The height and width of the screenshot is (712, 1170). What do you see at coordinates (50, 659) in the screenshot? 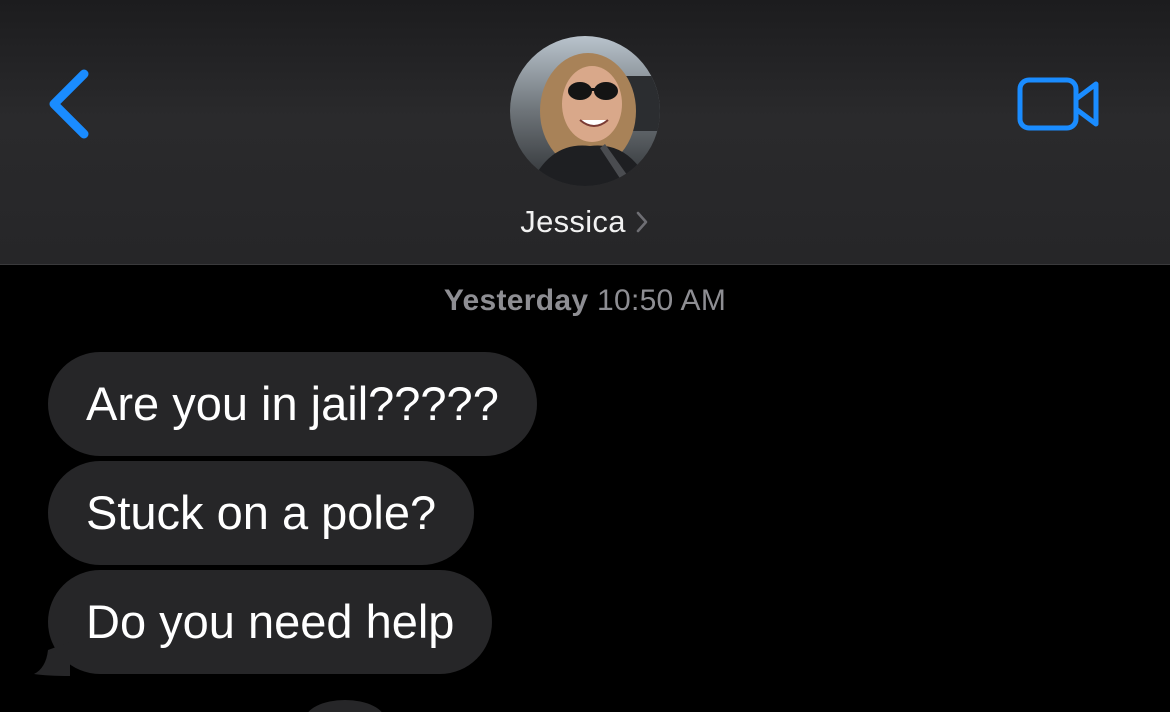
I see `bubble-tail` at bounding box center [50, 659].